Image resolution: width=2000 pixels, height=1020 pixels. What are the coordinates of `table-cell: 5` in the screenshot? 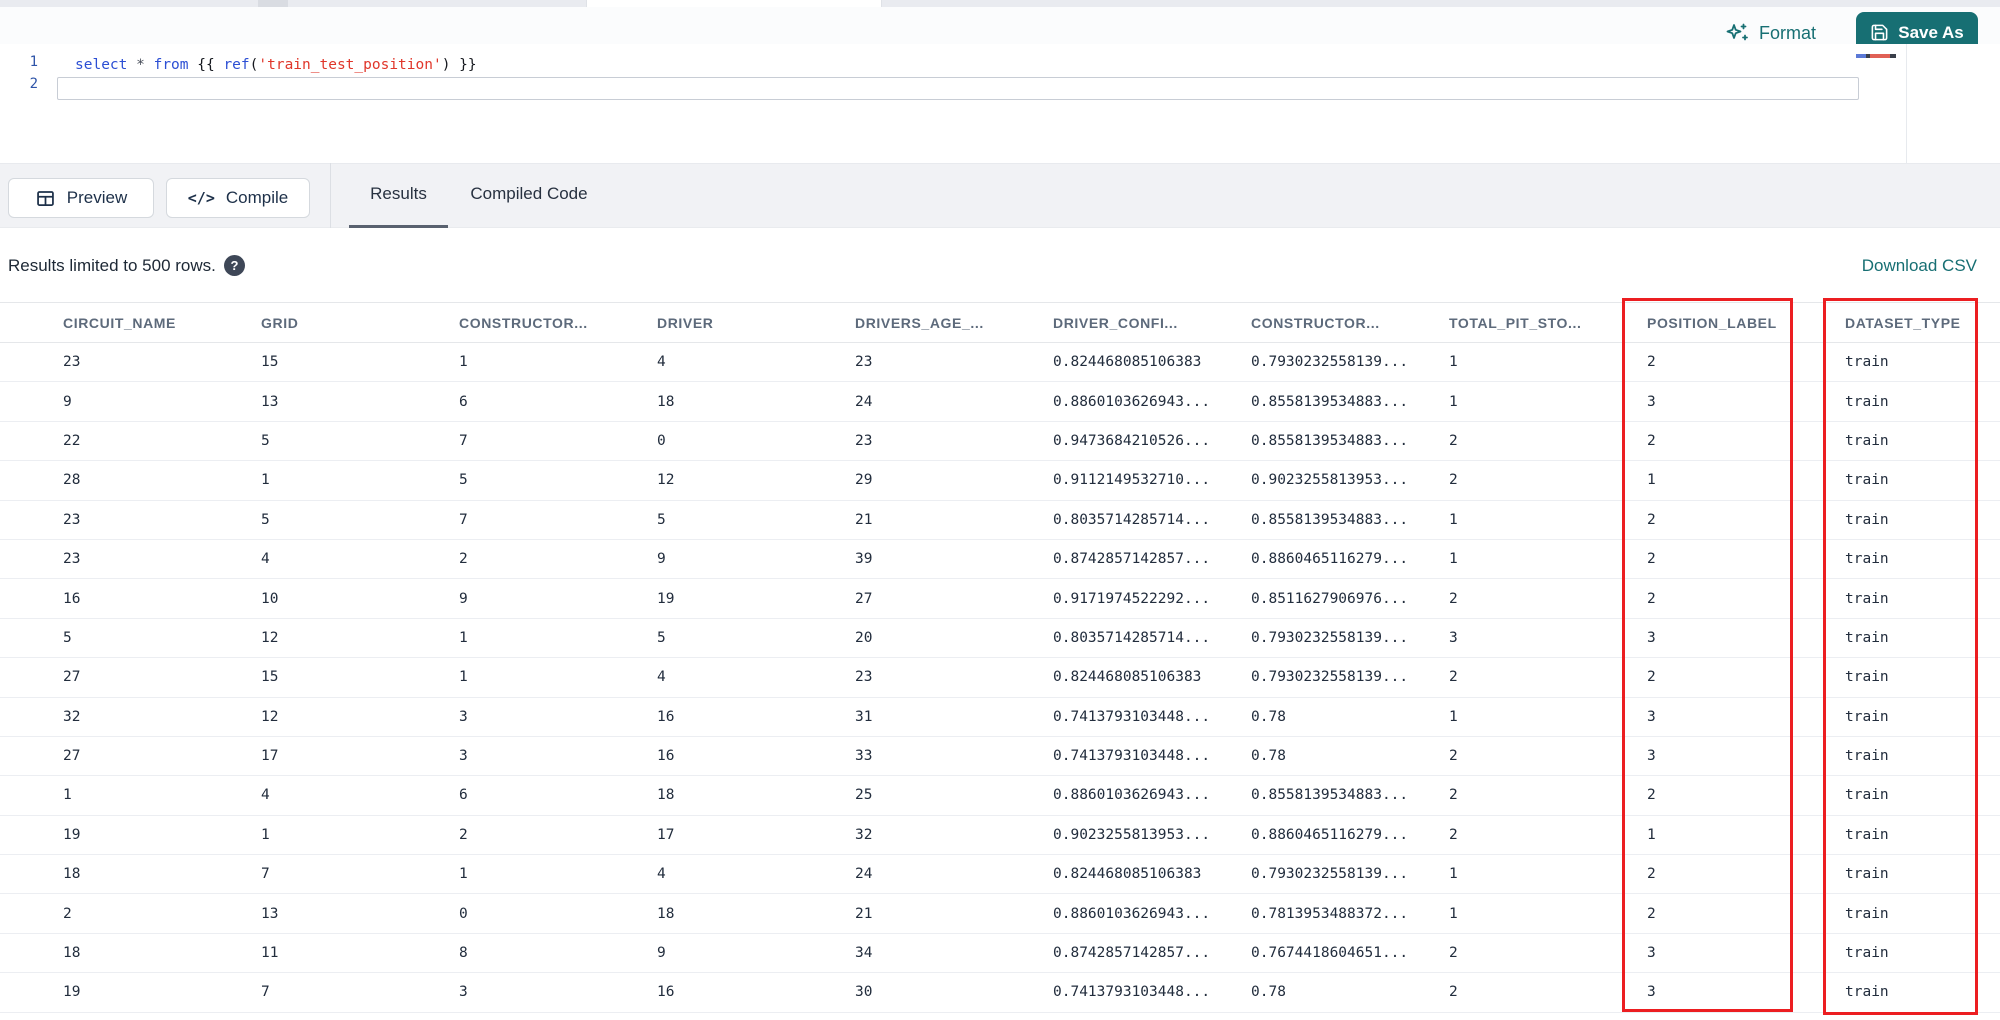 It's located at (265, 440).